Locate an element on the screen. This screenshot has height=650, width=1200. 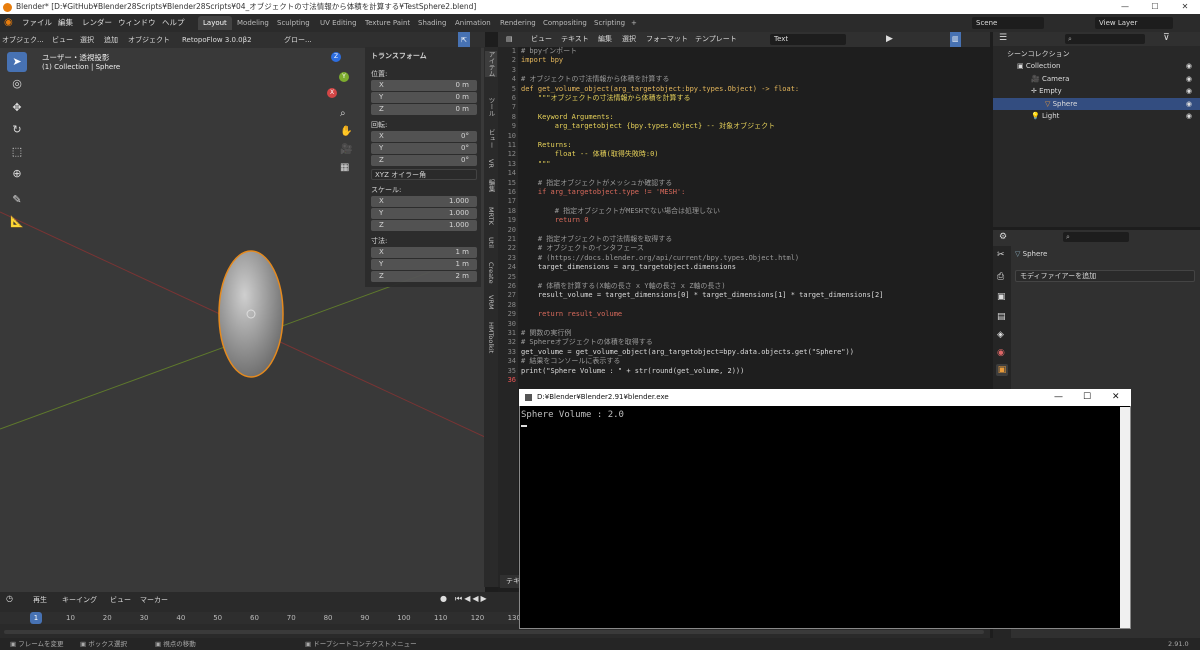
editor-menu-templates: テンプレート is located at coordinates (716, 39).